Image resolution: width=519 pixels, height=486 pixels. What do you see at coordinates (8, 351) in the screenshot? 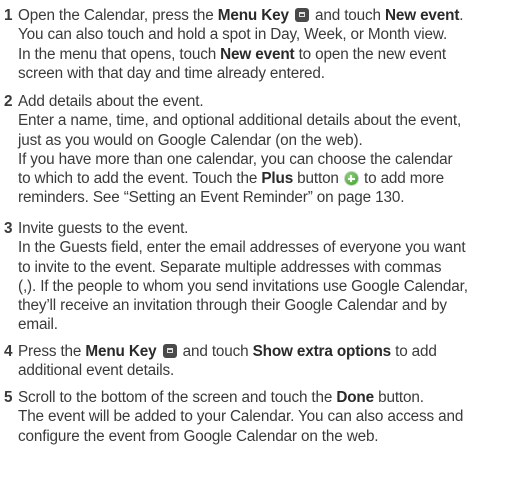
I see `step-number: 4` at bounding box center [8, 351].